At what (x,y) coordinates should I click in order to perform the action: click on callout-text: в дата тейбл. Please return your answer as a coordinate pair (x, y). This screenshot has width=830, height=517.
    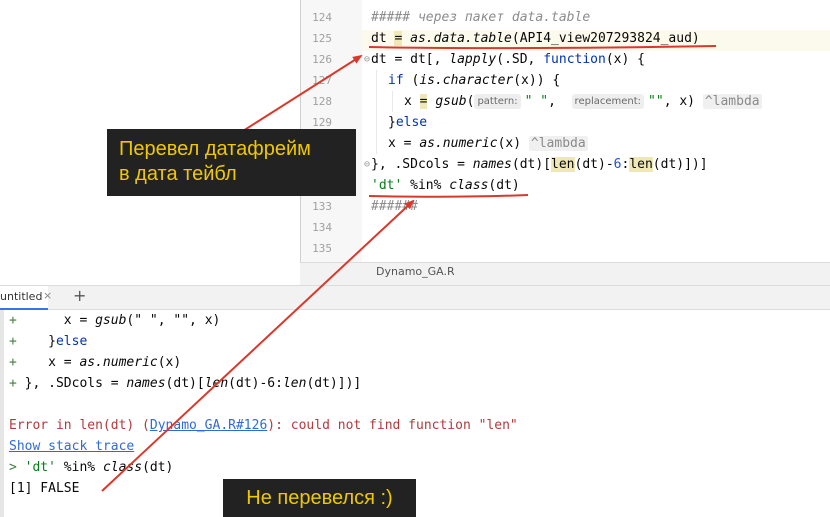
    Looking at the image, I should click on (178, 174).